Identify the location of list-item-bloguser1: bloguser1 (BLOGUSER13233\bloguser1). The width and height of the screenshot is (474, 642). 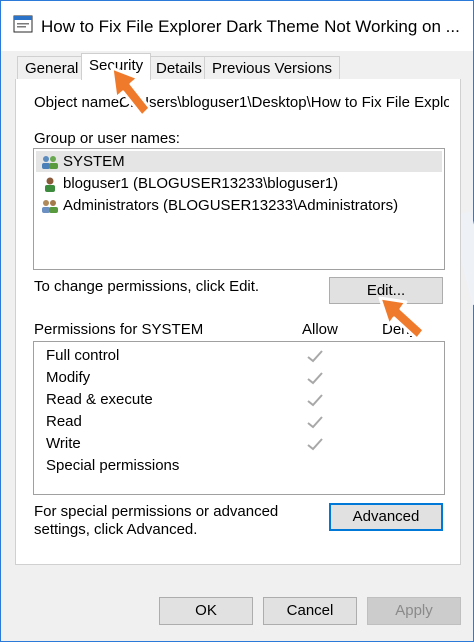
(239, 183).